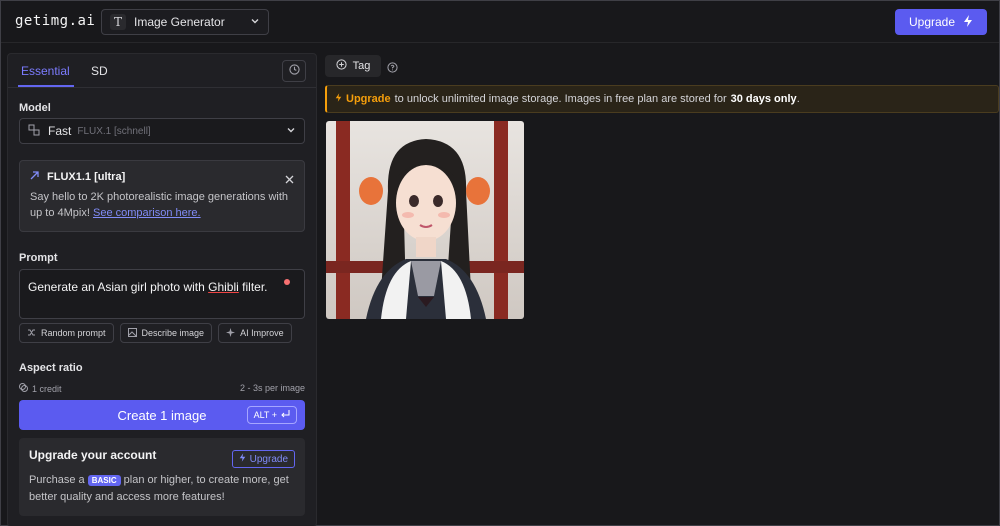  I want to click on prompt-text-end: filter., so click(253, 287).